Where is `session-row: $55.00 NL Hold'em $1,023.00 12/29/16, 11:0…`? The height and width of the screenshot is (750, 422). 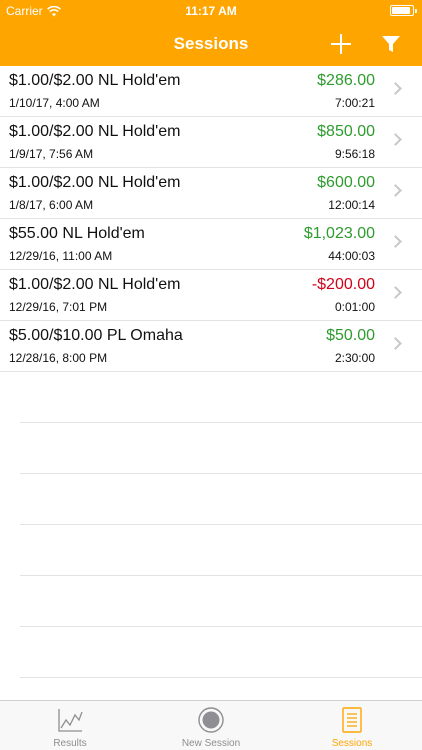
session-row: $55.00 NL Hold'em $1,023.00 12/29/16, 11:0… is located at coordinates (211, 244).